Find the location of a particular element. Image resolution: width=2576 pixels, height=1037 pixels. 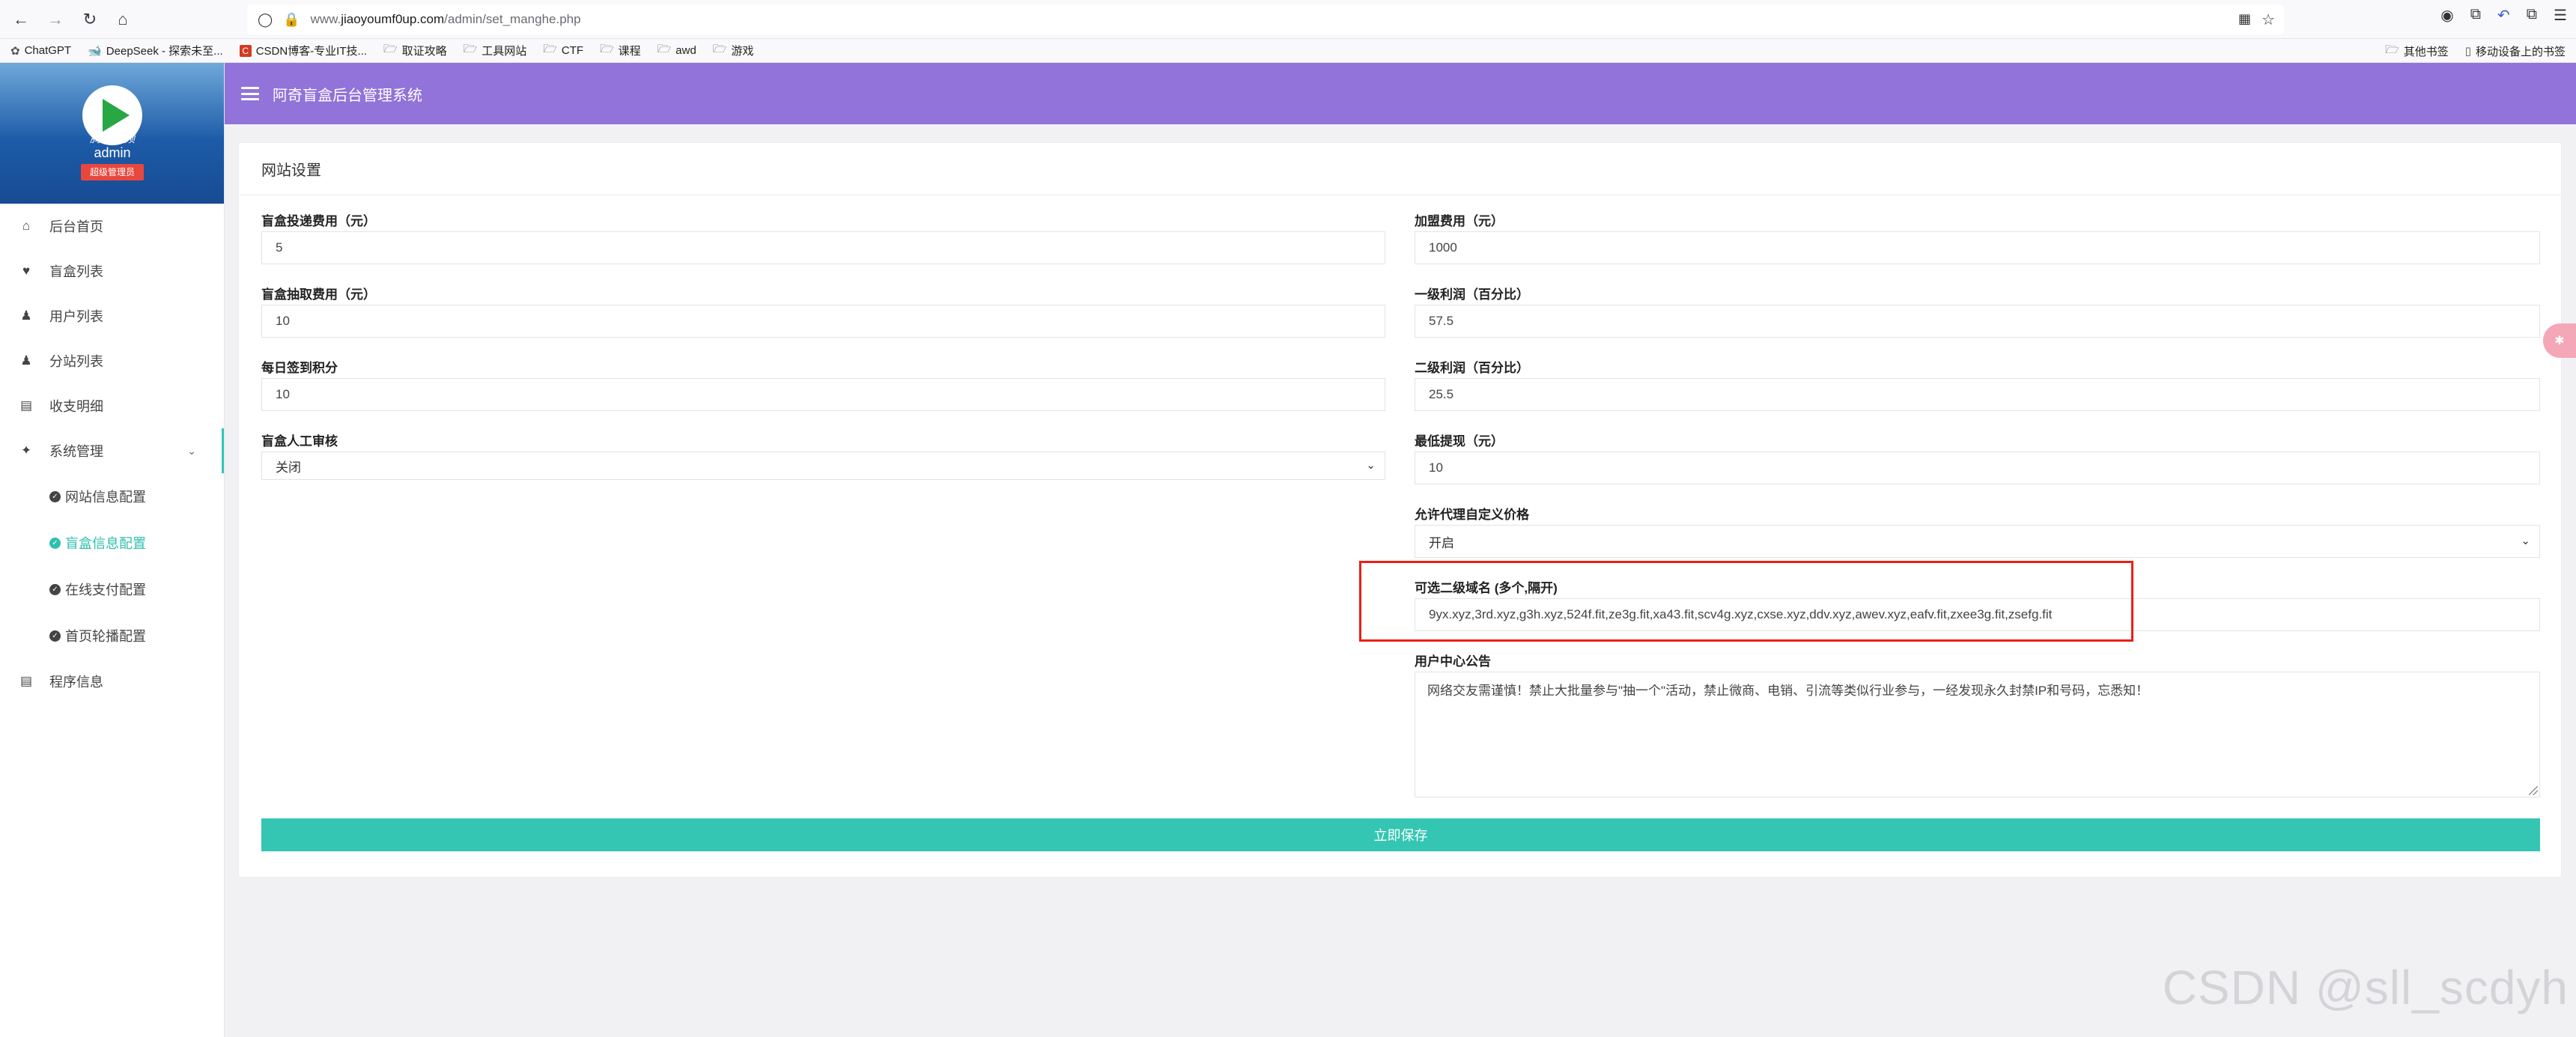

bookmark-label: 课程 is located at coordinates (629, 51).